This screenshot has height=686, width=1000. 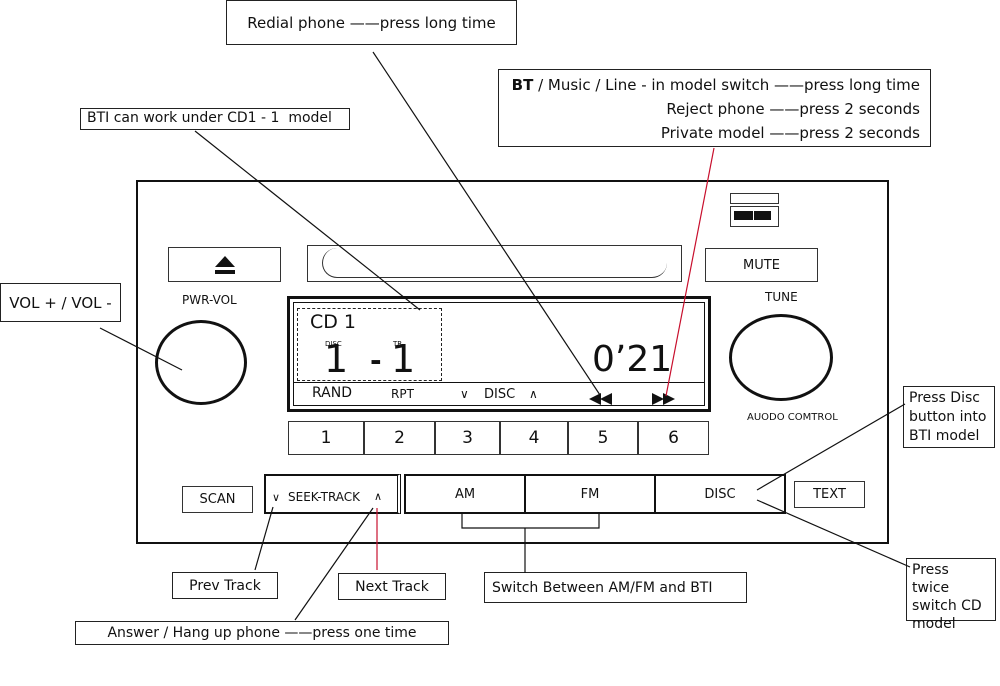 I want to click on preset-button-5: 5, so click(x=603, y=438).